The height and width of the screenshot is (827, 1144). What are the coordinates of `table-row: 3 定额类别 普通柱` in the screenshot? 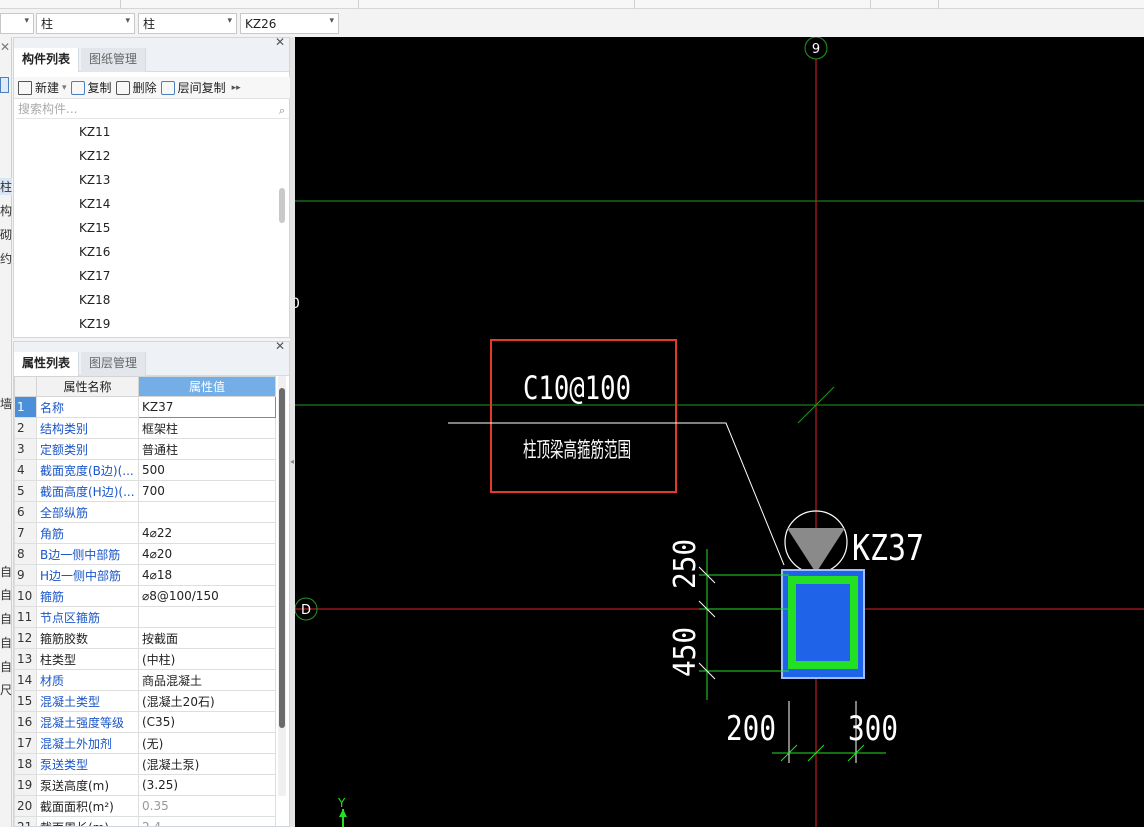 It's located at (145, 449).